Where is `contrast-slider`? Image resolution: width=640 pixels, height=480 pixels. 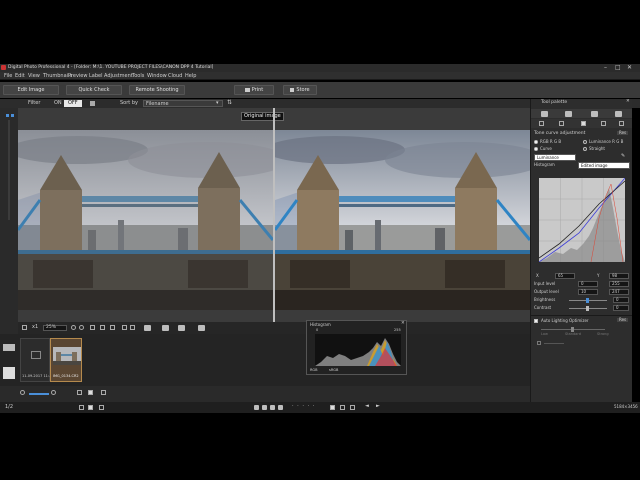 contrast-slider is located at coordinates (588, 308).